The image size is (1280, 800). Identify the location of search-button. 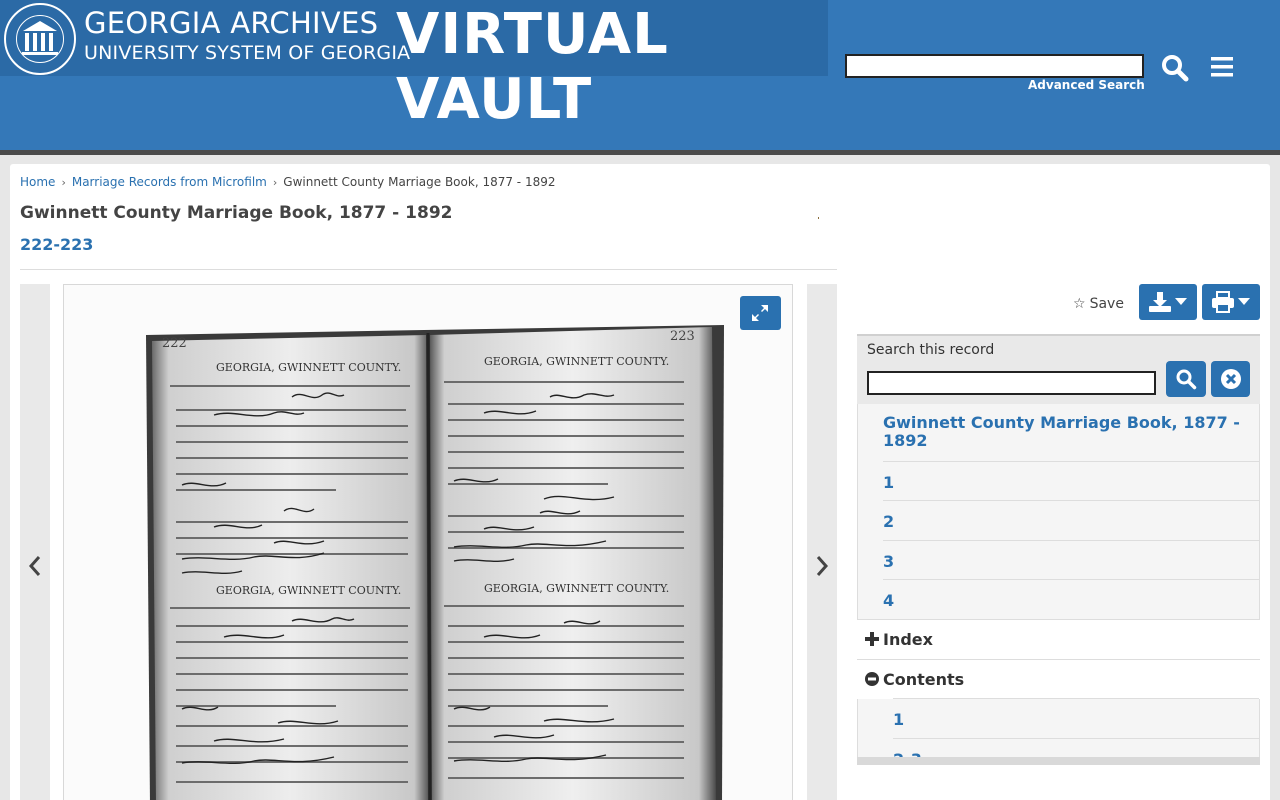
(1175, 68).